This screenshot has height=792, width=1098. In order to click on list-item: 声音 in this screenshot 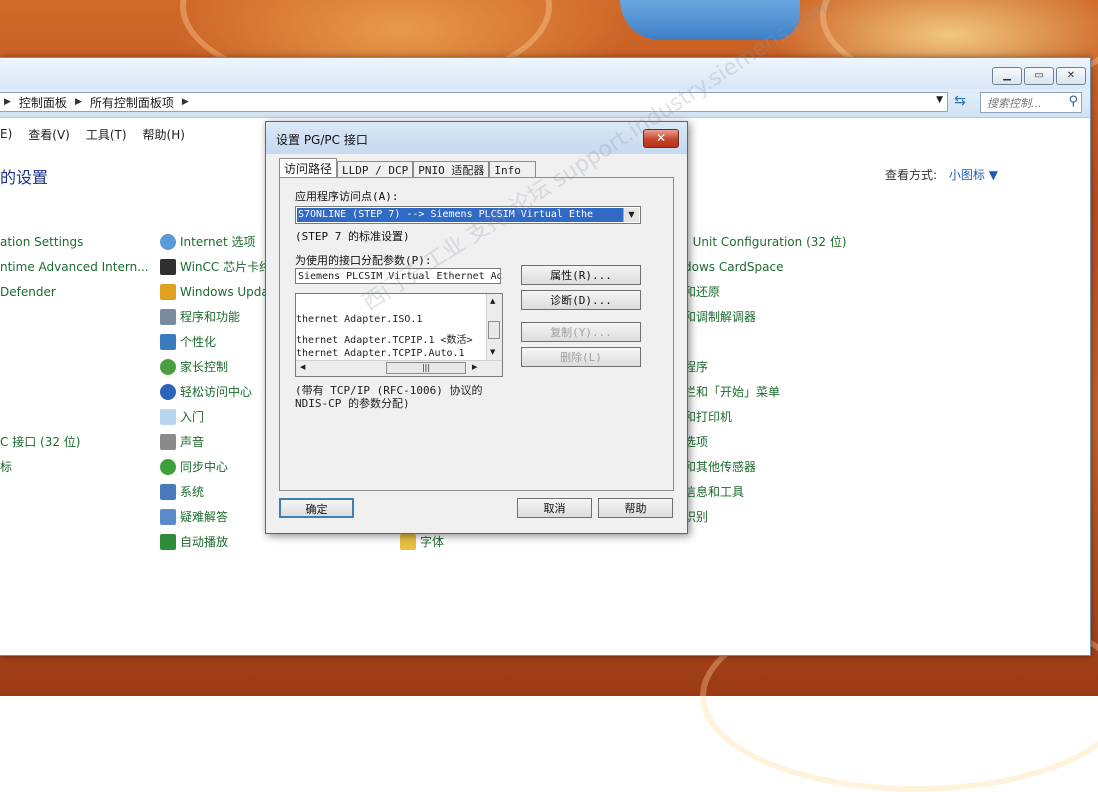, I will do `click(215, 441)`.